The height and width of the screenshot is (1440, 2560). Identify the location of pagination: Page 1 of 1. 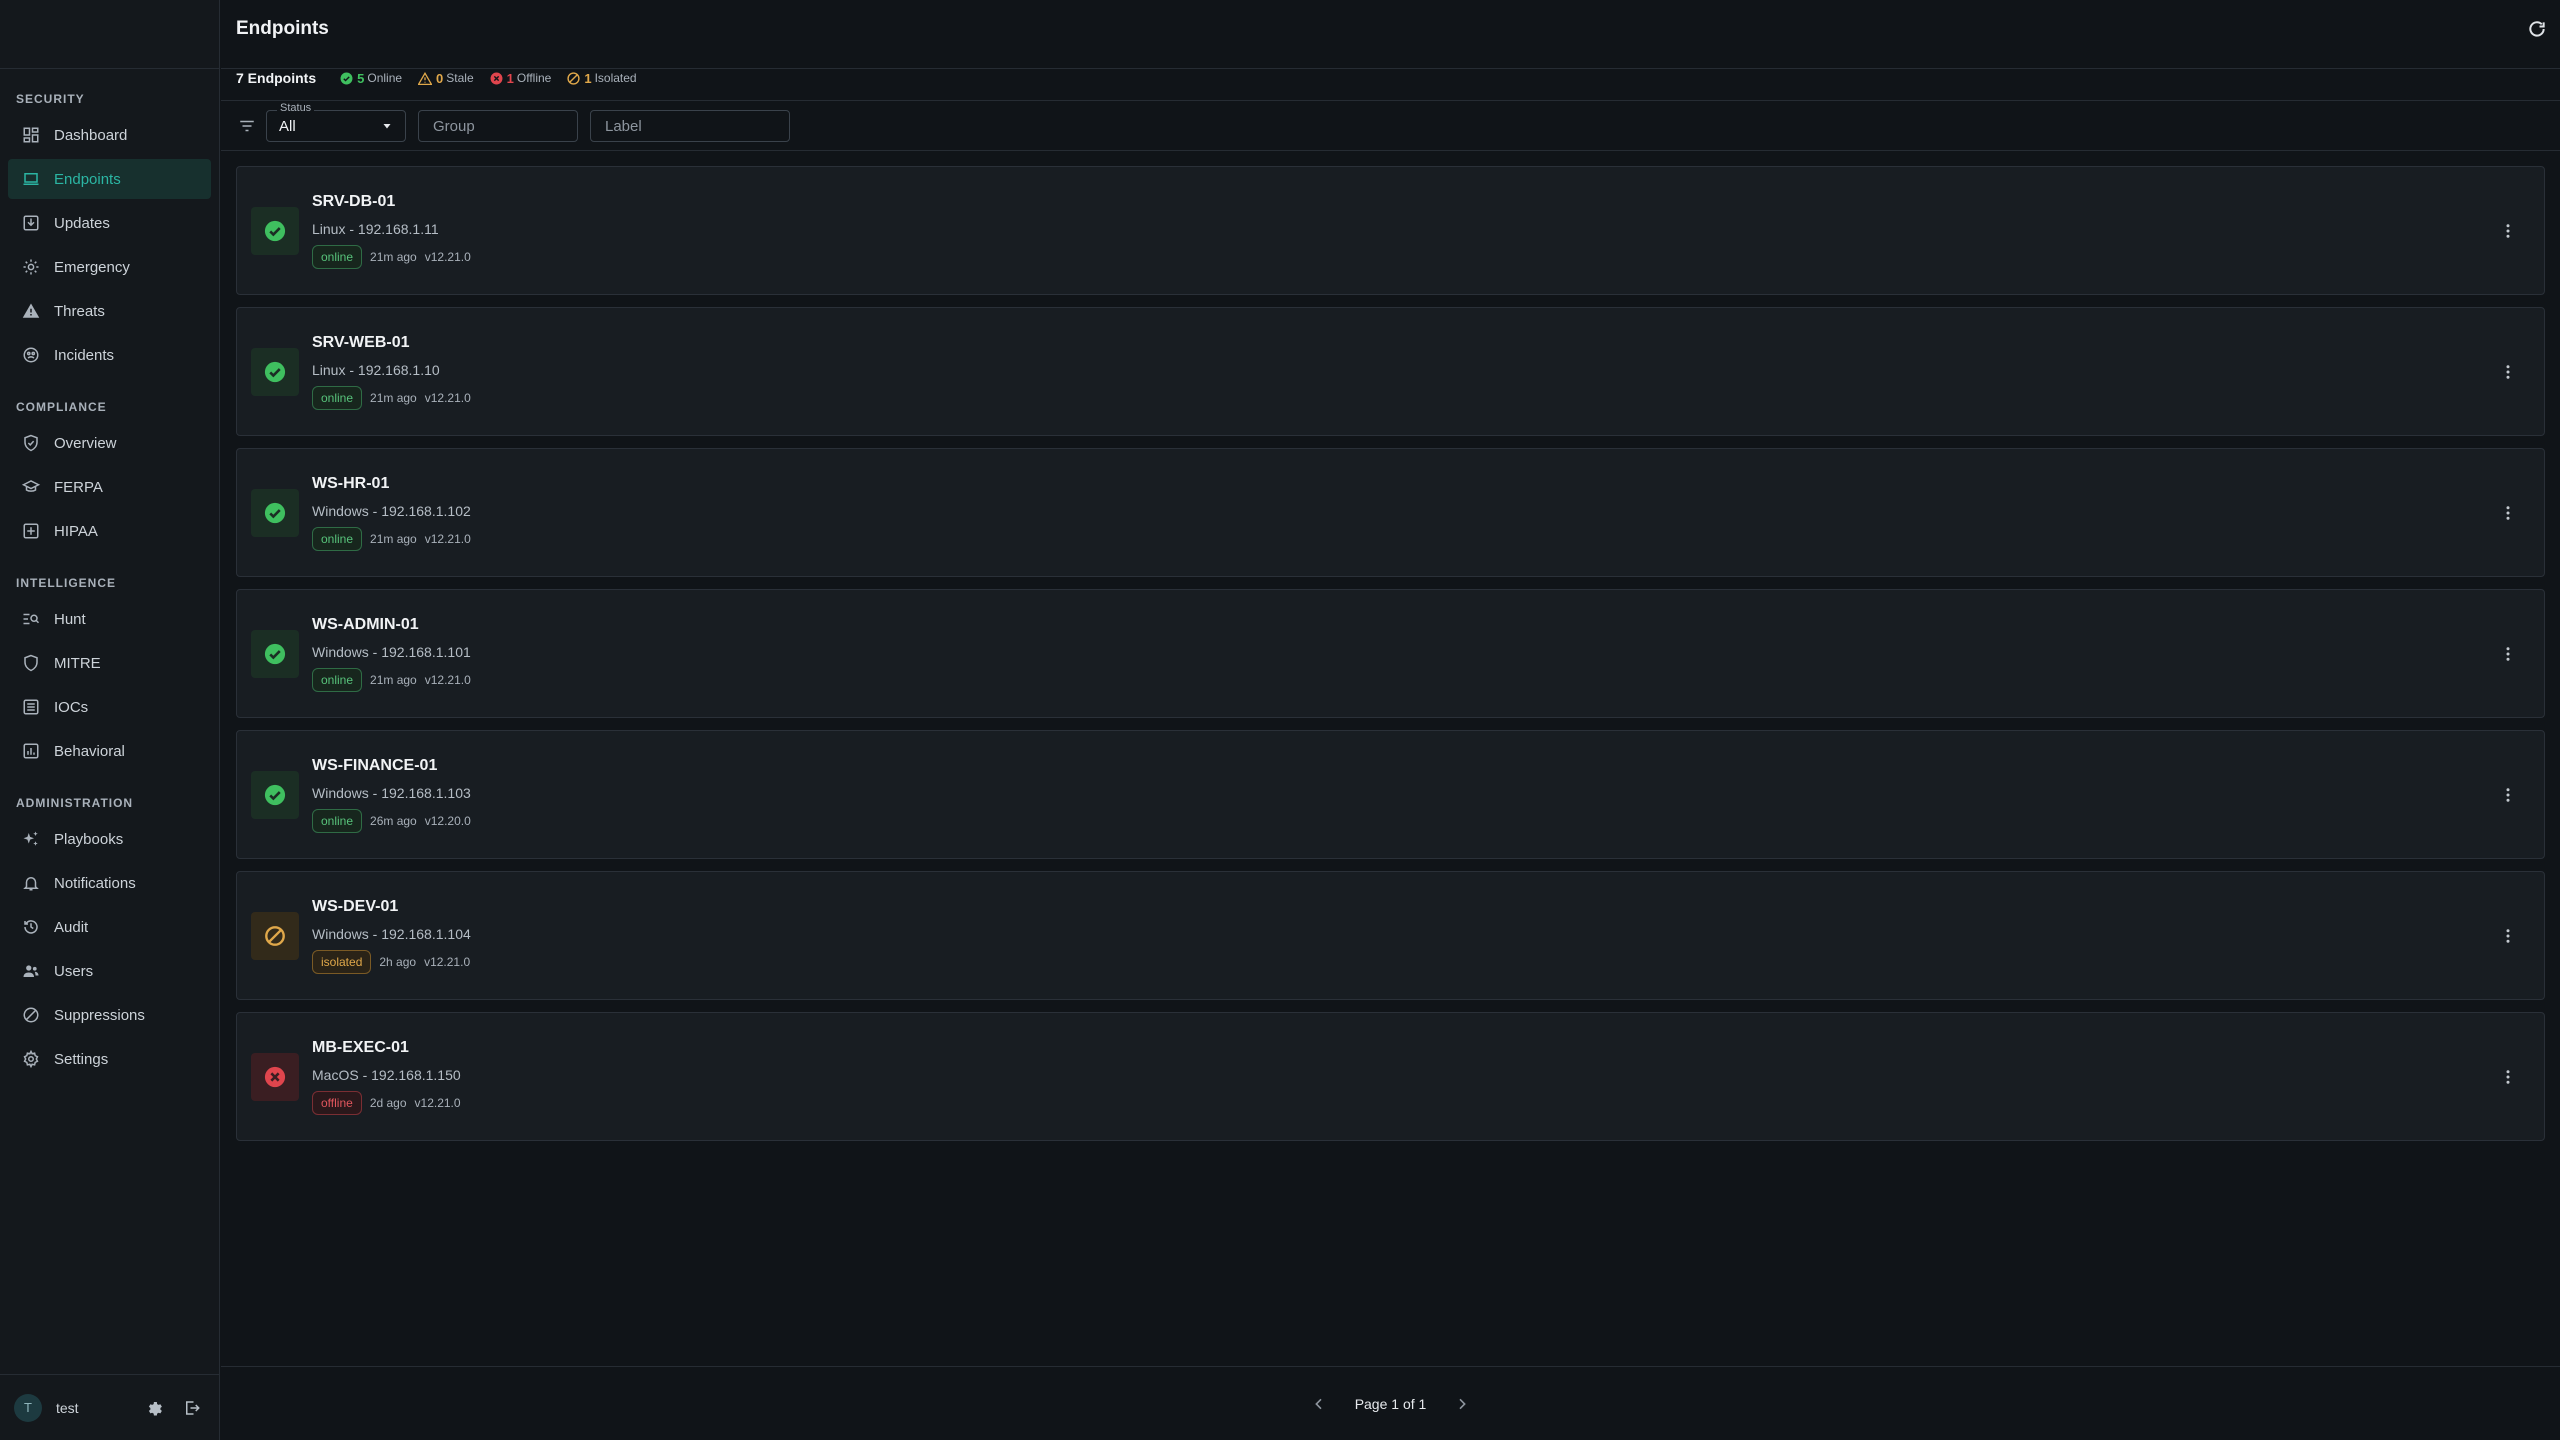
(1390, 1403).